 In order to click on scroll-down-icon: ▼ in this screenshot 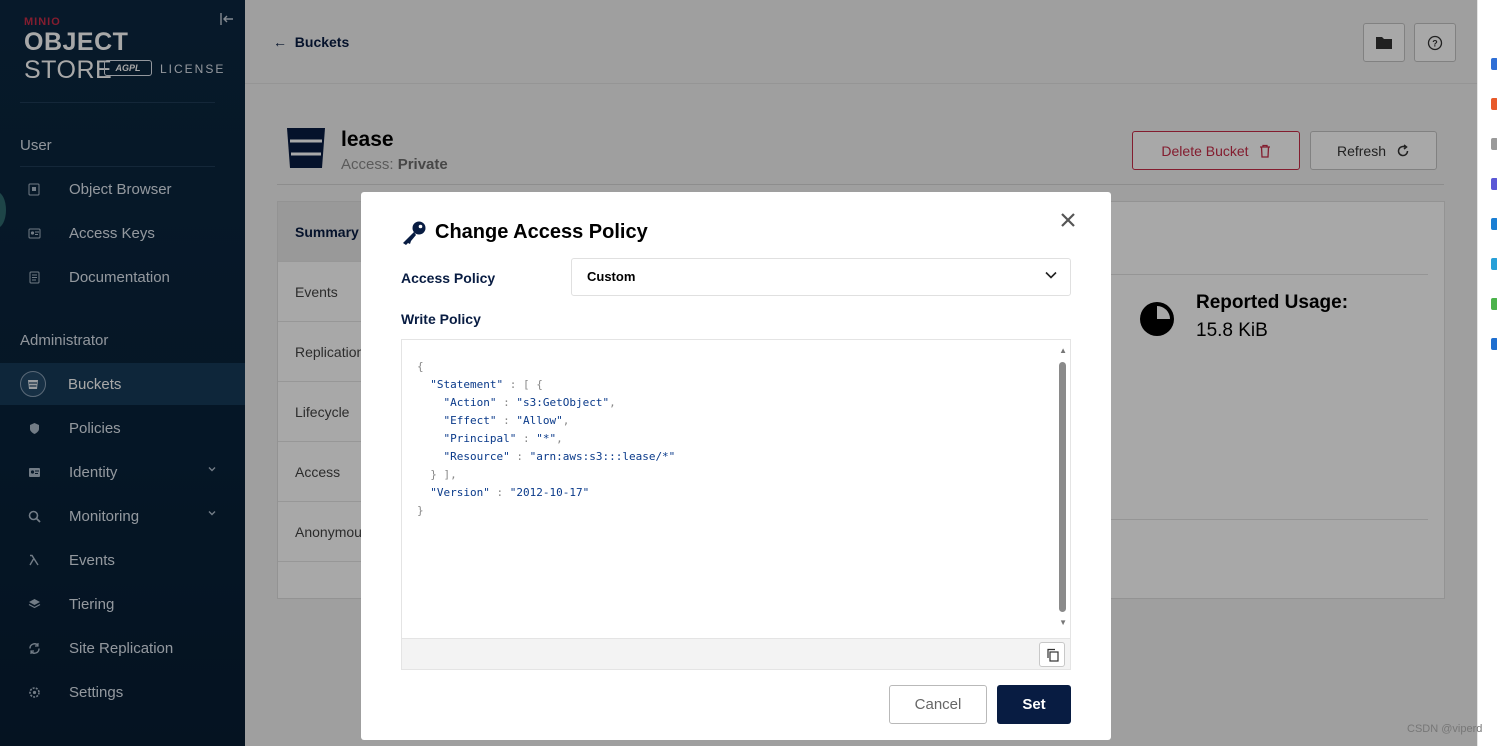, I will do `click(1063, 622)`.